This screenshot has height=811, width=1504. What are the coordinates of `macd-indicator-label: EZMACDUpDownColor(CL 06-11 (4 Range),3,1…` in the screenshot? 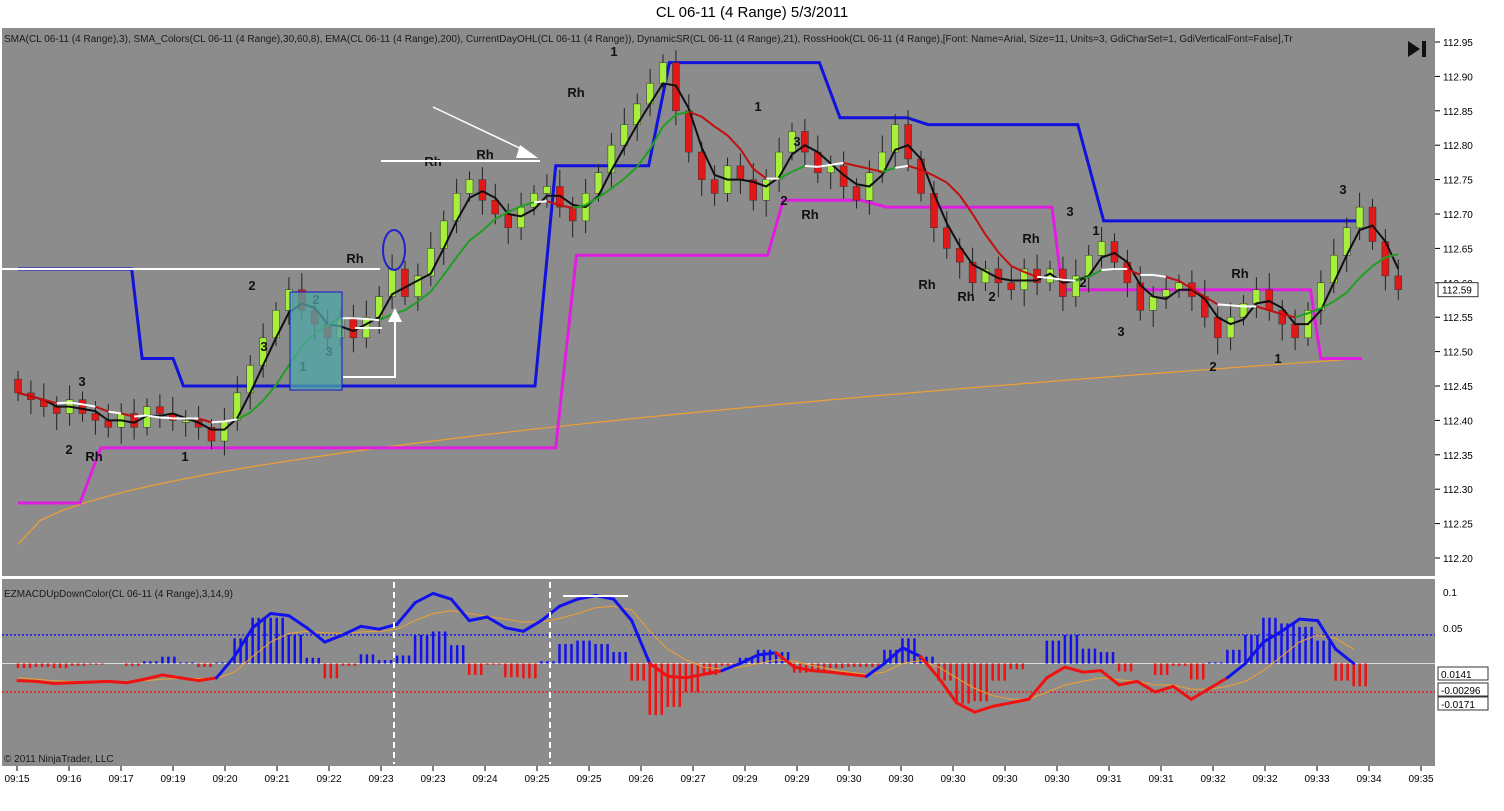 It's located at (118, 594).